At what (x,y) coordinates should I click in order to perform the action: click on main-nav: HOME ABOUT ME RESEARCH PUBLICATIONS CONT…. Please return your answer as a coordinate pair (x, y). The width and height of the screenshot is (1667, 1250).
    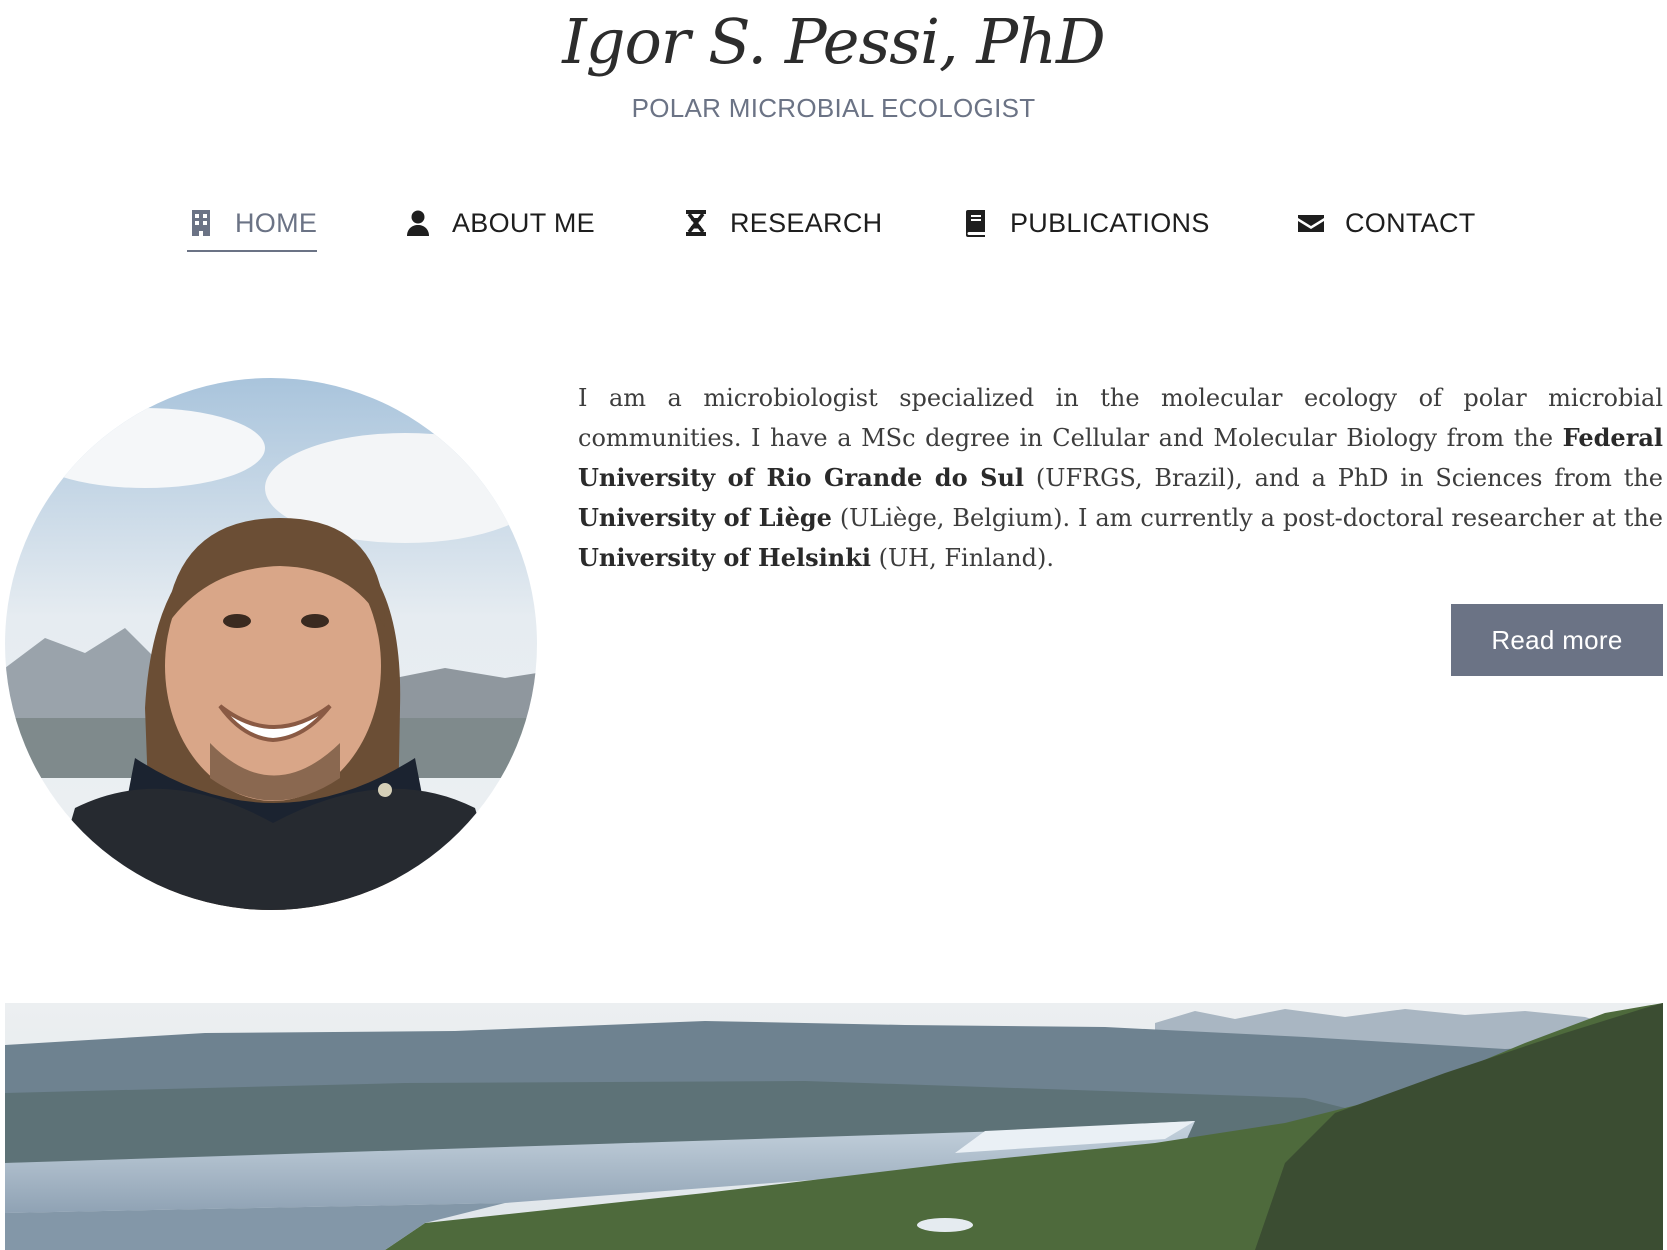
    Looking at the image, I should click on (833, 226).